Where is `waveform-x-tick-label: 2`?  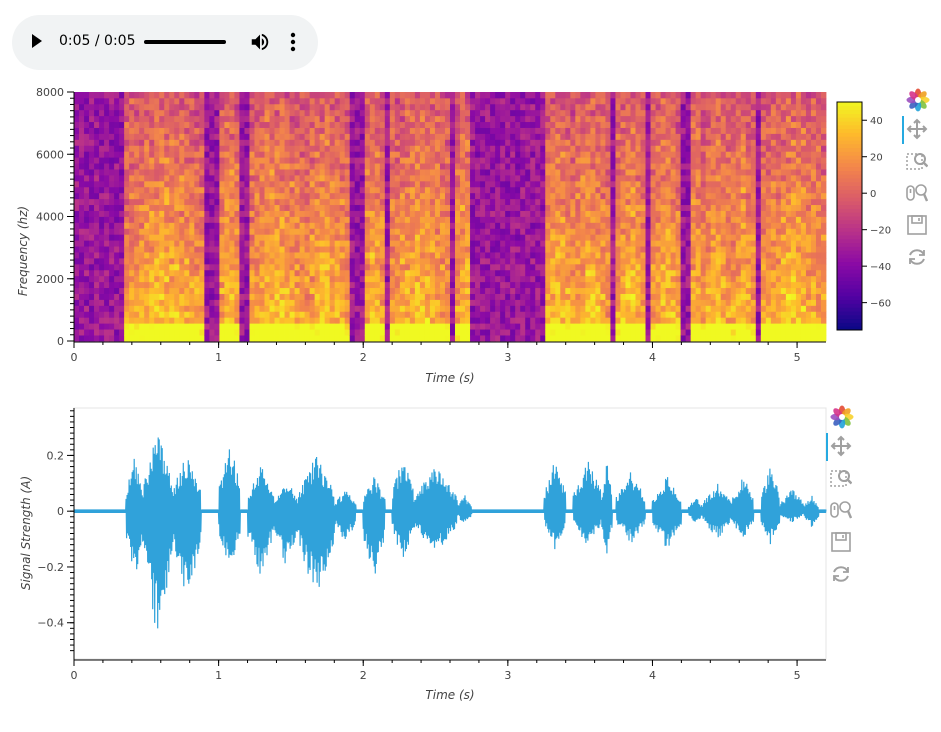 waveform-x-tick-label: 2 is located at coordinates (363, 675).